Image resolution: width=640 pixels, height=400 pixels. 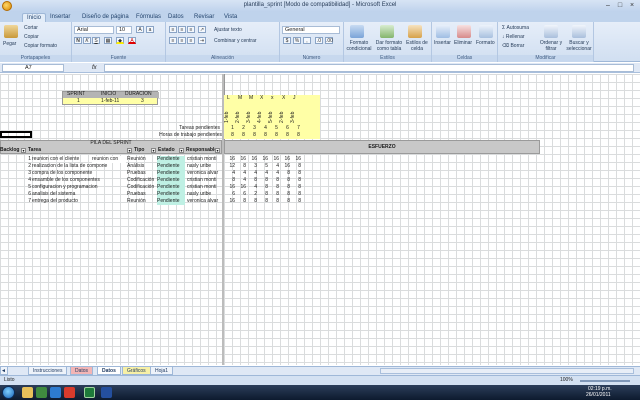 What do you see at coordinates (191, 29) in the screenshot?
I see `align-bottom-icon: ≡` at bounding box center [191, 29].